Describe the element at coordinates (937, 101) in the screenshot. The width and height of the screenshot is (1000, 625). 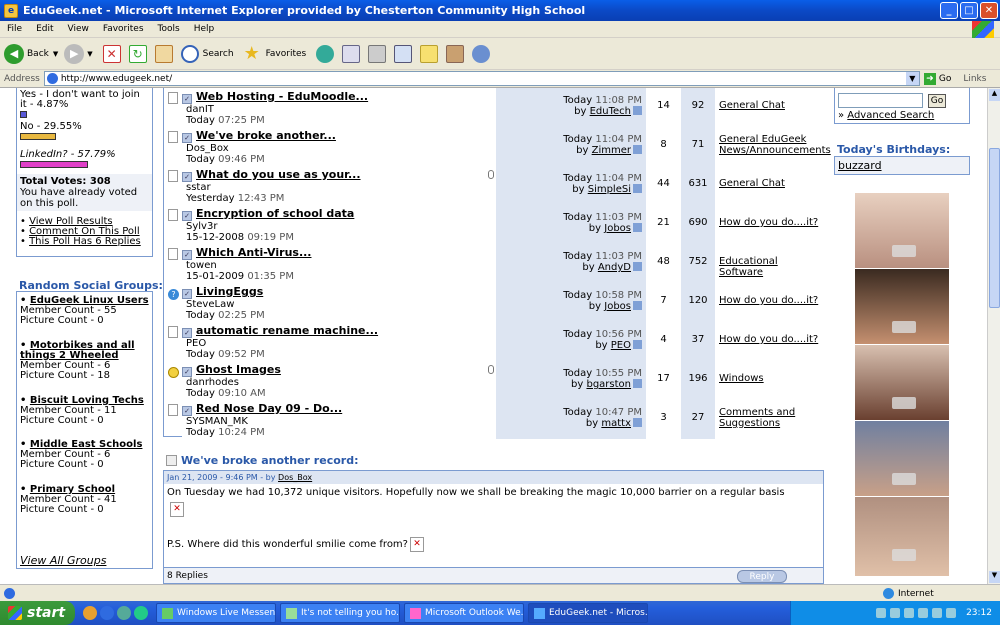
I see `search-go-button: Go` at that location.